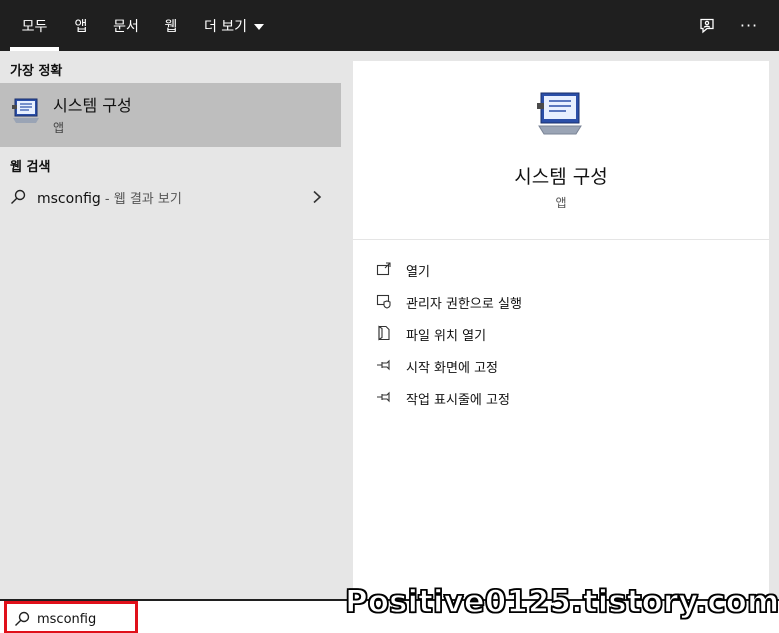 The image size is (779, 633). What do you see at coordinates (259, 26) in the screenshot?
I see `chevron-down-icon` at bounding box center [259, 26].